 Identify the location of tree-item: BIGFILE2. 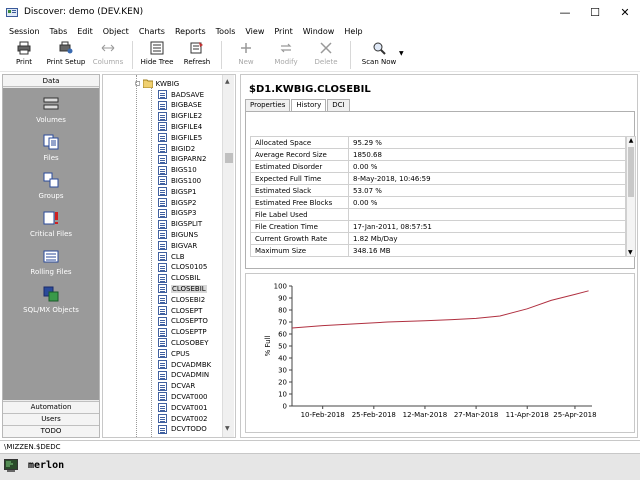
(180, 116).